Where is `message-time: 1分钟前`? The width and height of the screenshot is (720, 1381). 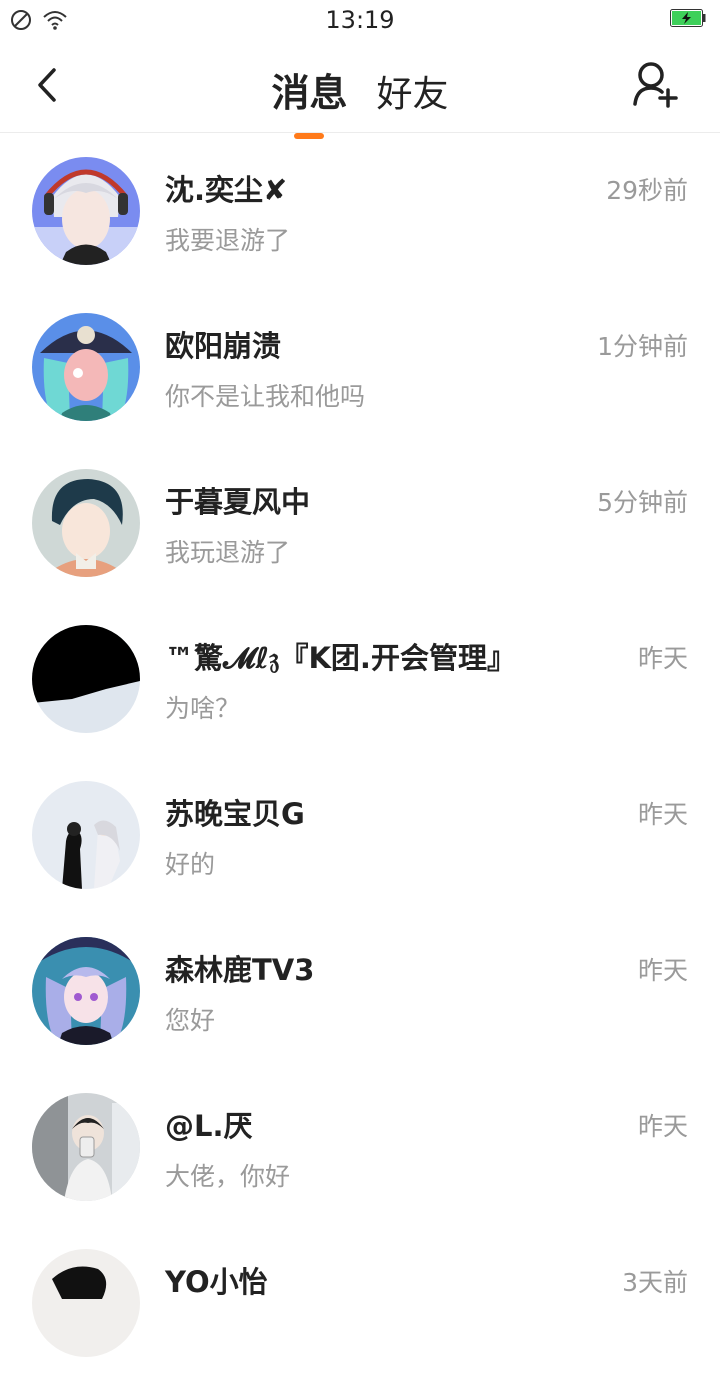
message-time: 1分钟前 is located at coordinates (642, 346).